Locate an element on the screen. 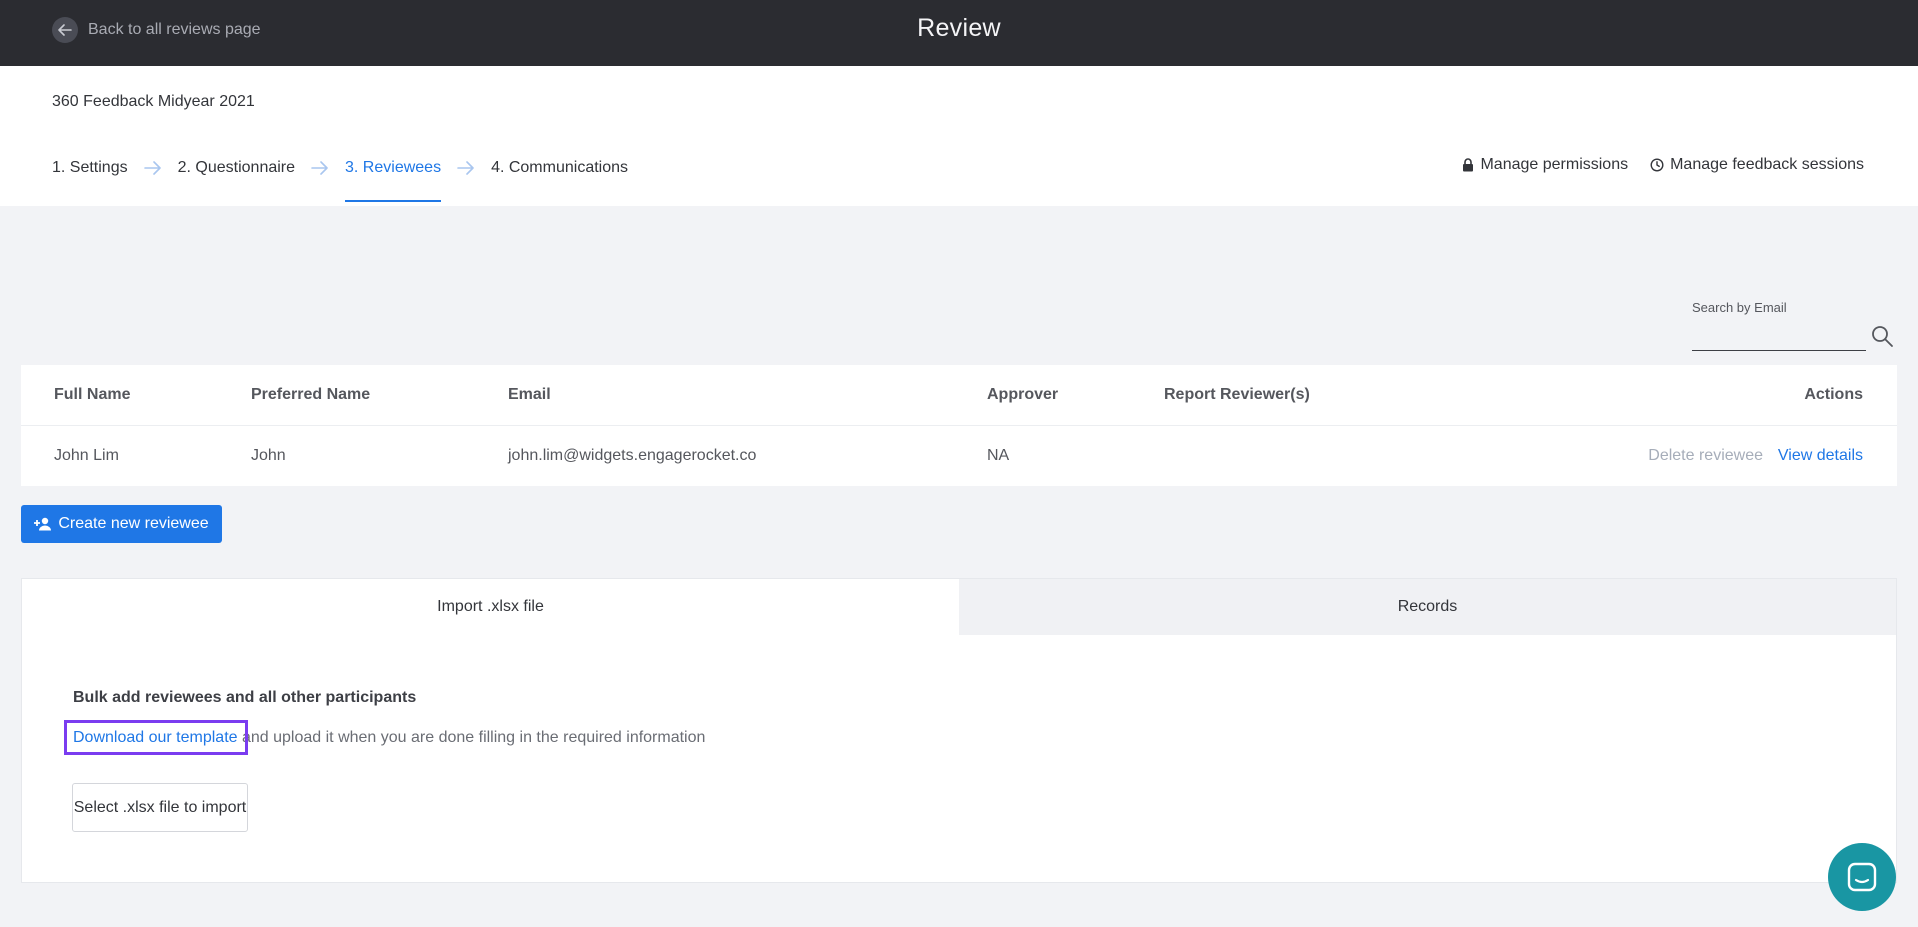 This screenshot has width=1918, height=927. approver-cell: NA is located at coordinates (998, 455).